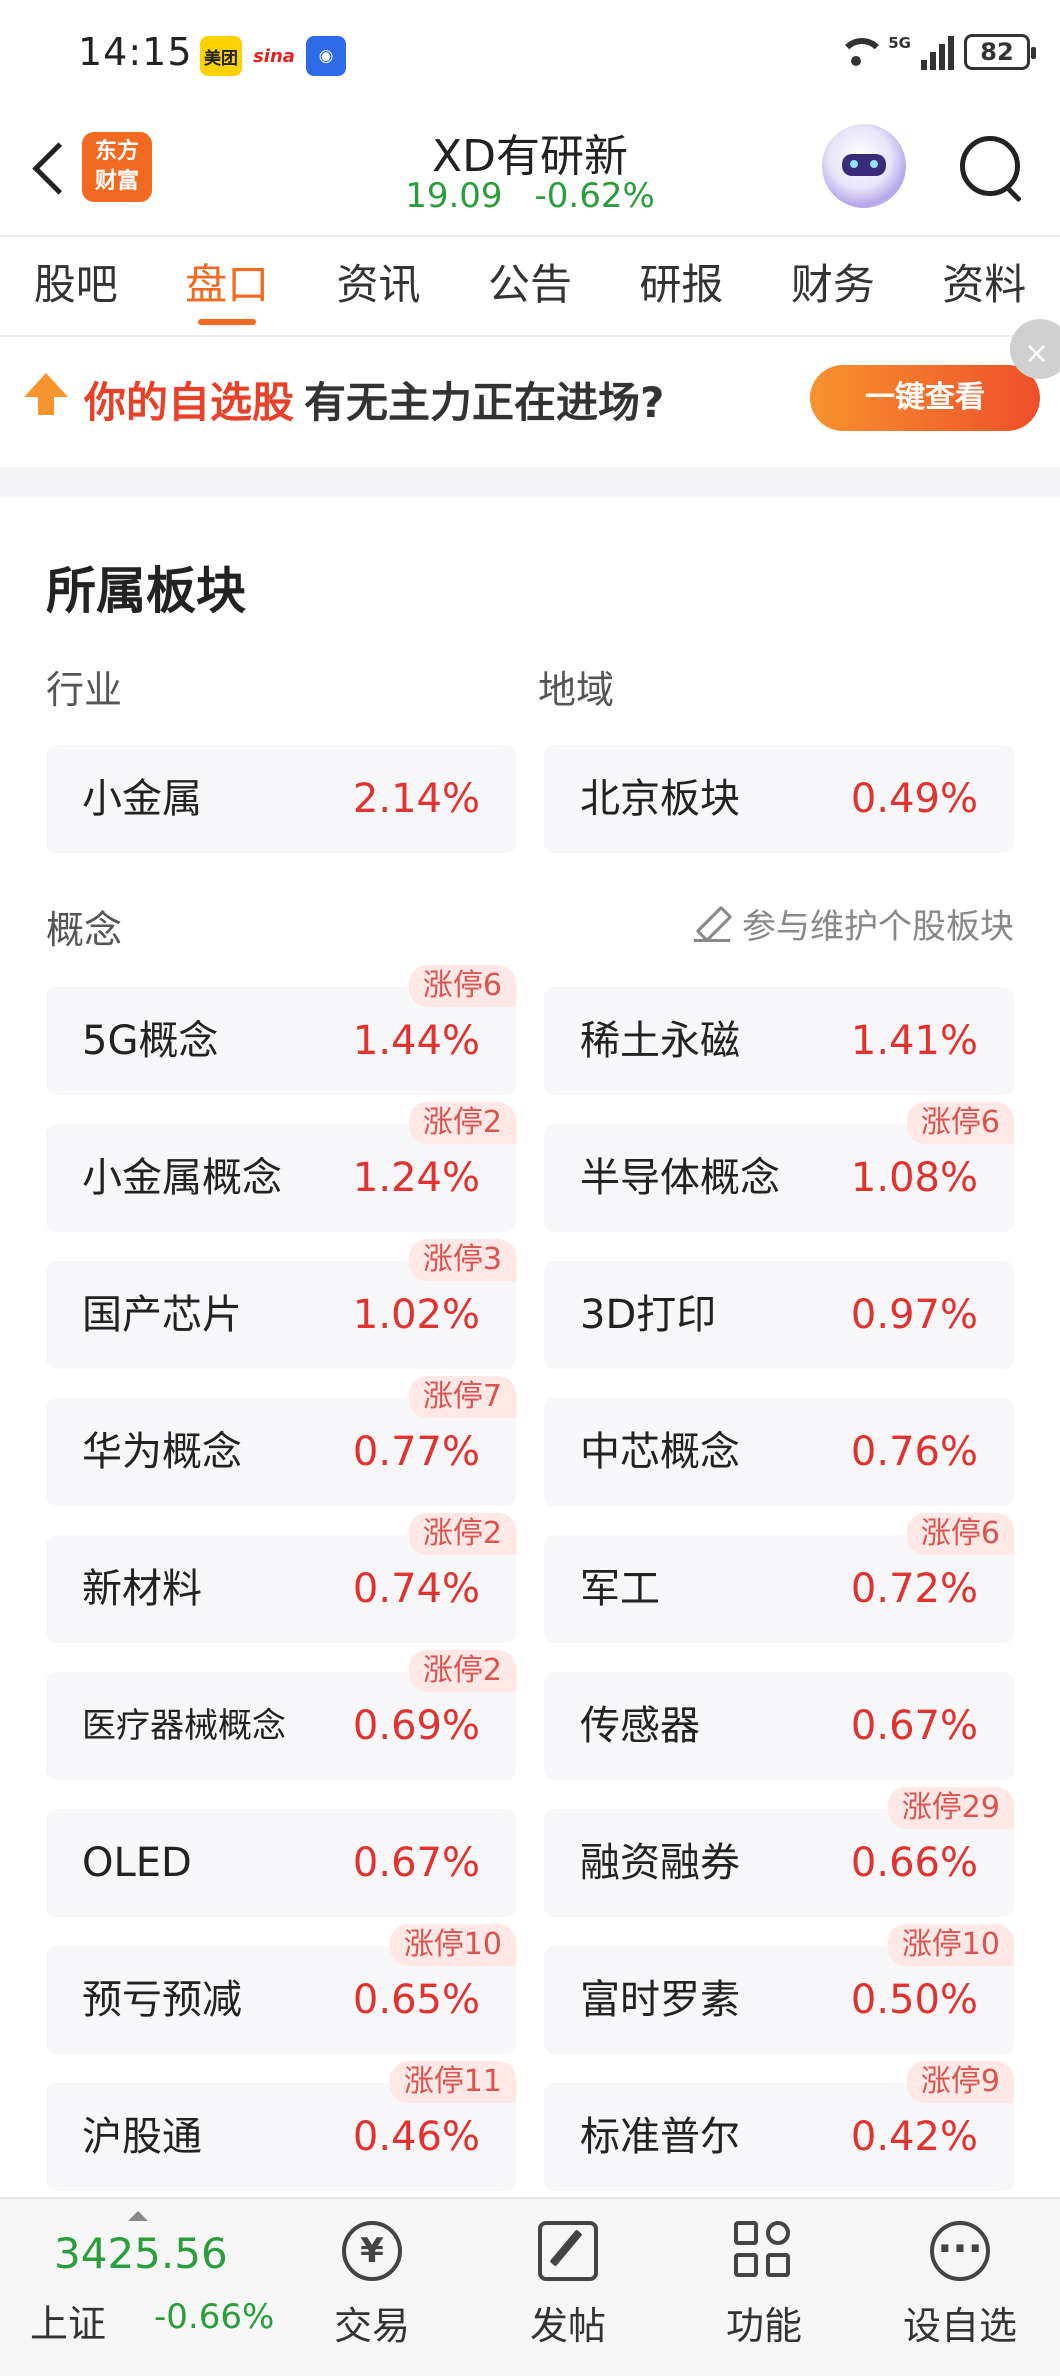 Image resolution: width=1060 pixels, height=2376 pixels. What do you see at coordinates (138, 2216) in the screenshot?
I see `caret-up-icon` at bounding box center [138, 2216].